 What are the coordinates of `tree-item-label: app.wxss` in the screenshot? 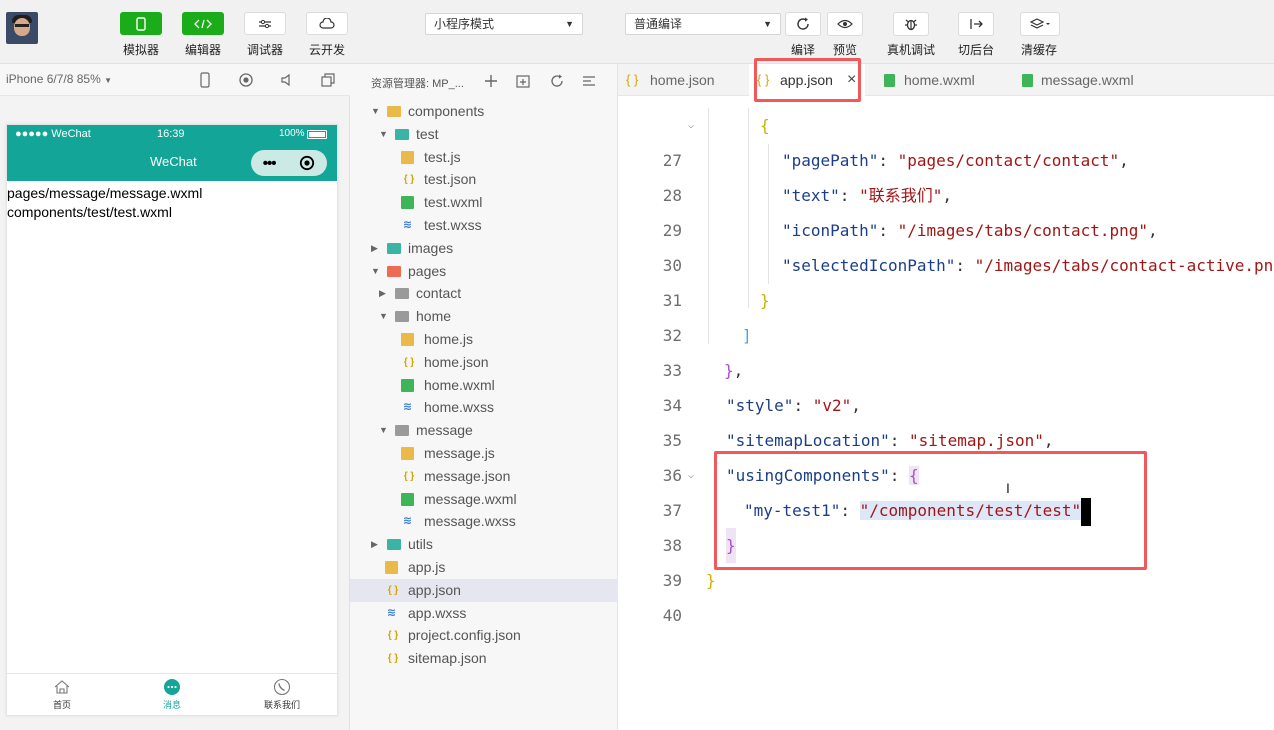 It's located at (437, 612).